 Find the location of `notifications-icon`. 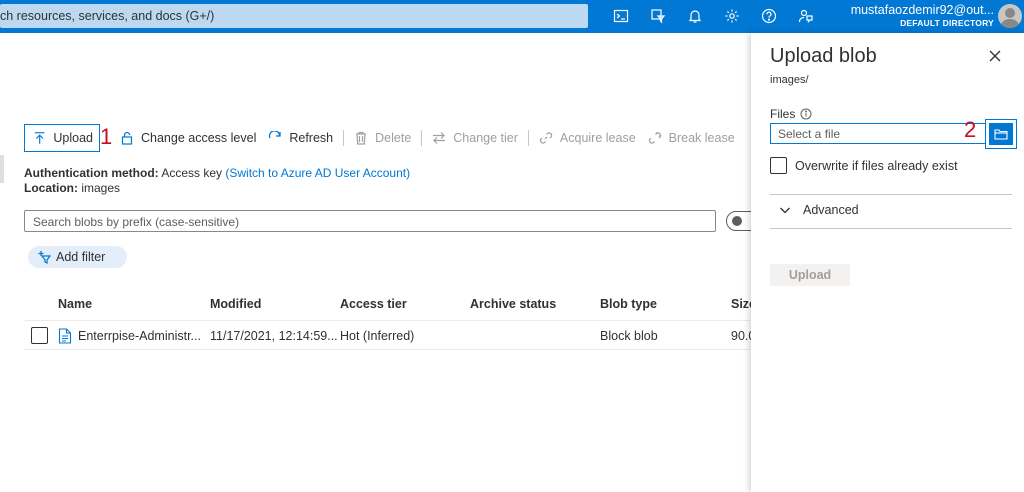

notifications-icon is located at coordinates (695, 16).